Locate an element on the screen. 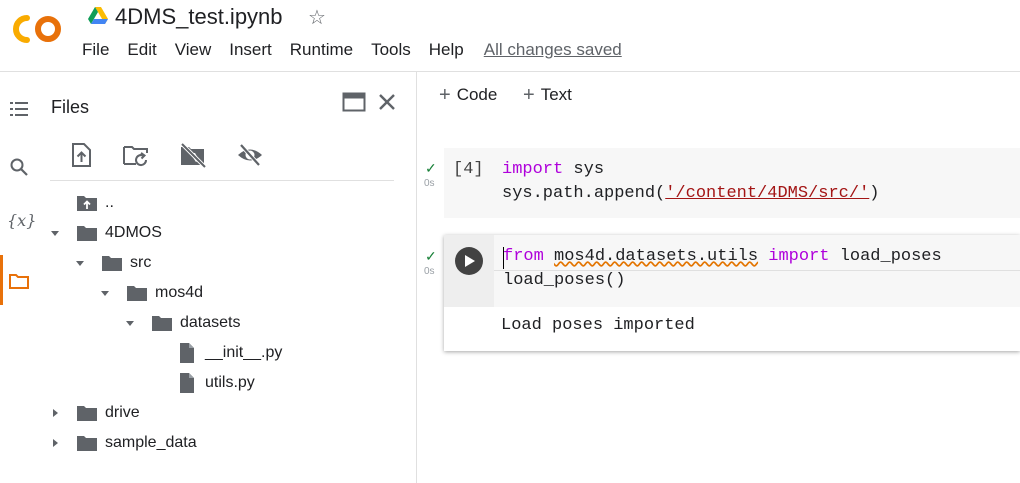 The width and height of the screenshot is (1020, 483). upload-icon is located at coordinates (81, 155).